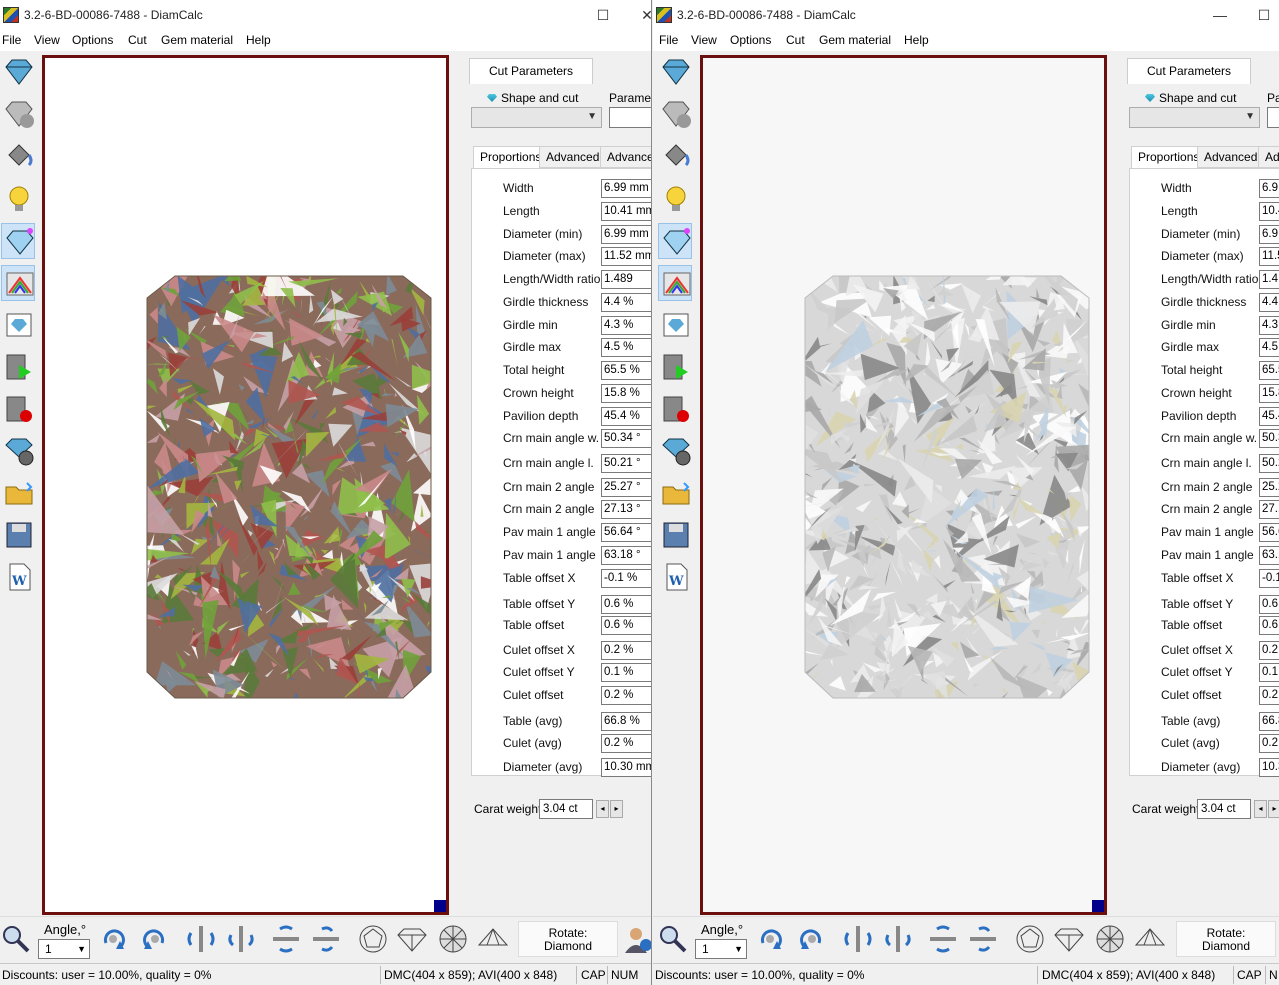  I want to click on param-value-field: 0.6, so click(1269, 604).